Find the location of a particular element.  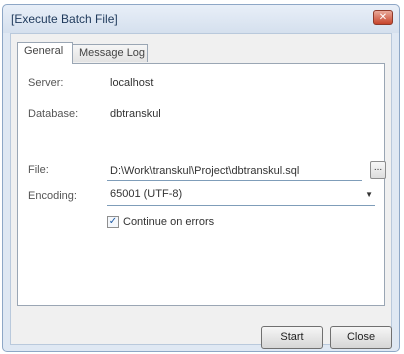

continue-on-errors-checkbox: ✓ is located at coordinates (113, 222).